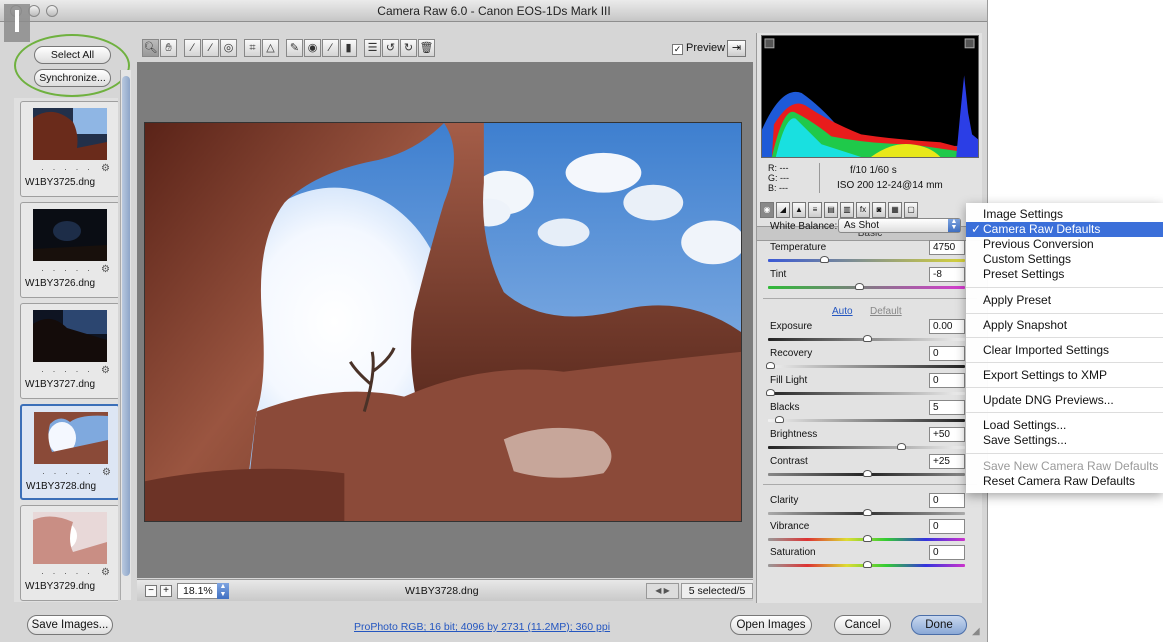 This screenshot has width=1163, height=642. What do you see at coordinates (783, 210) in the screenshot?
I see `tab-tone-curve-icon: ◢` at bounding box center [783, 210].